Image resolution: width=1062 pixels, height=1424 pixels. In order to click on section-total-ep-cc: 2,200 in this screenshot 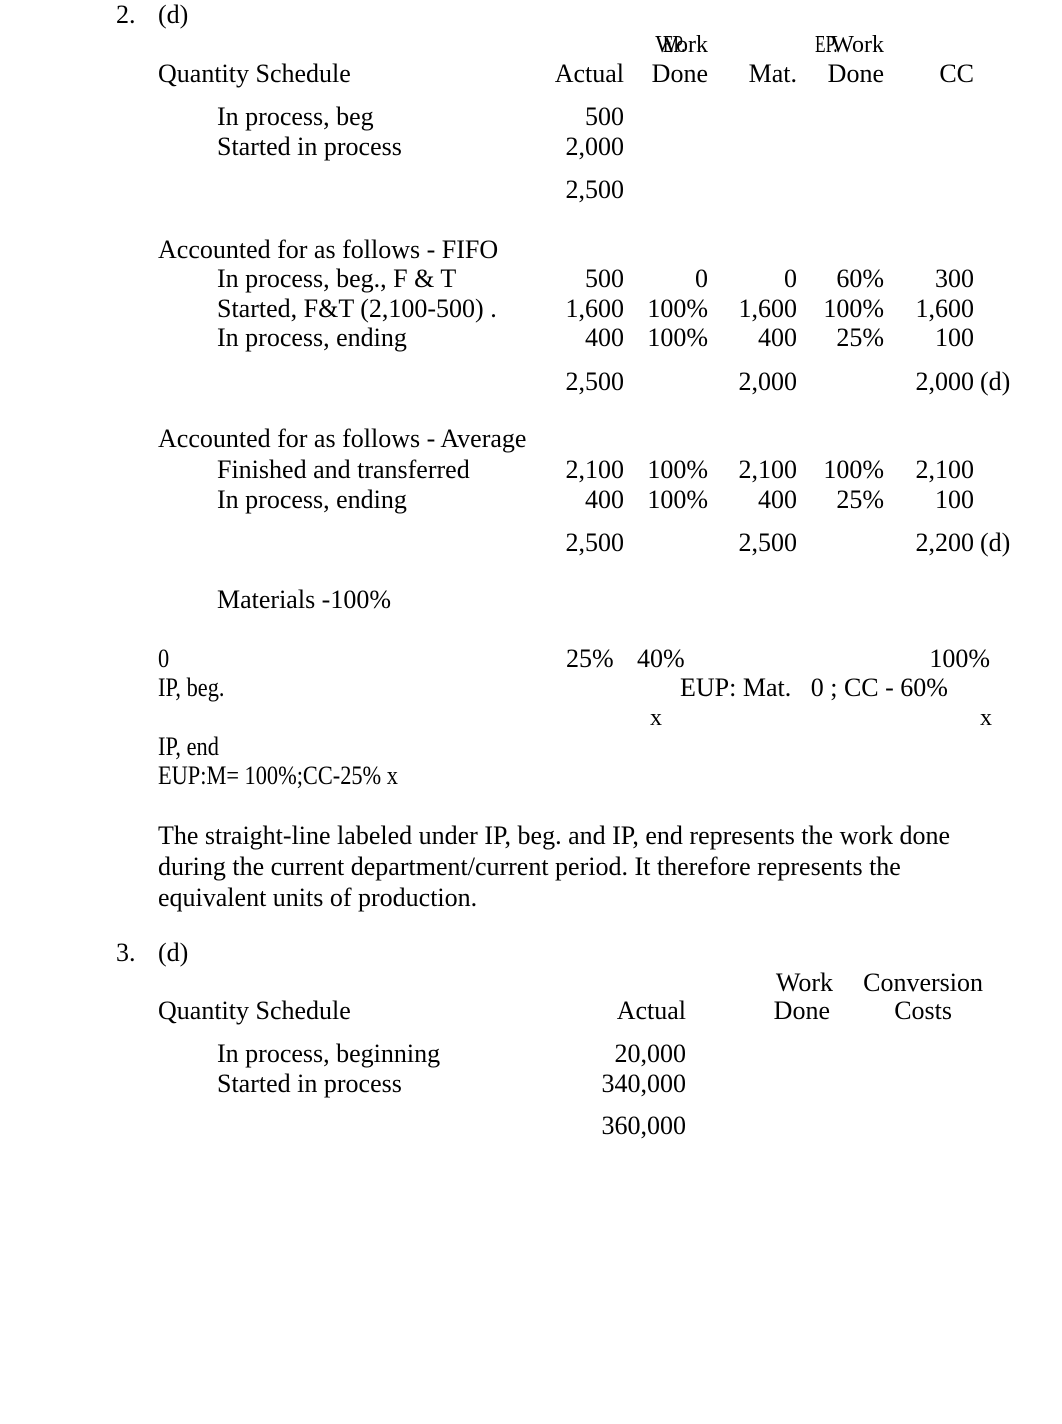, I will do `click(945, 542)`.